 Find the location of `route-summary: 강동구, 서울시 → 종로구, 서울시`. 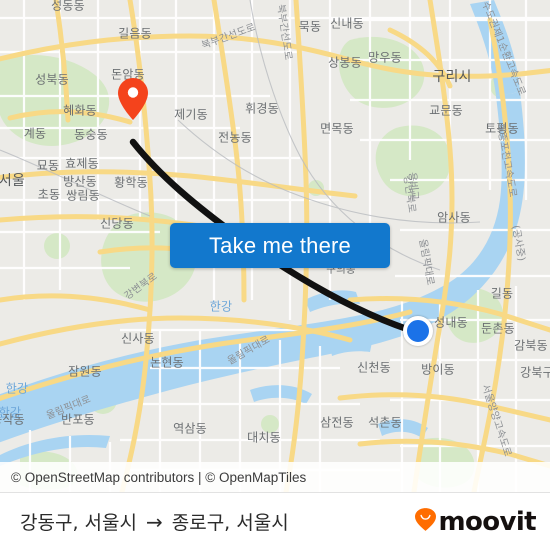

route-summary: 강동구, 서울시 → 종로구, 서울시 is located at coordinates (154, 521).